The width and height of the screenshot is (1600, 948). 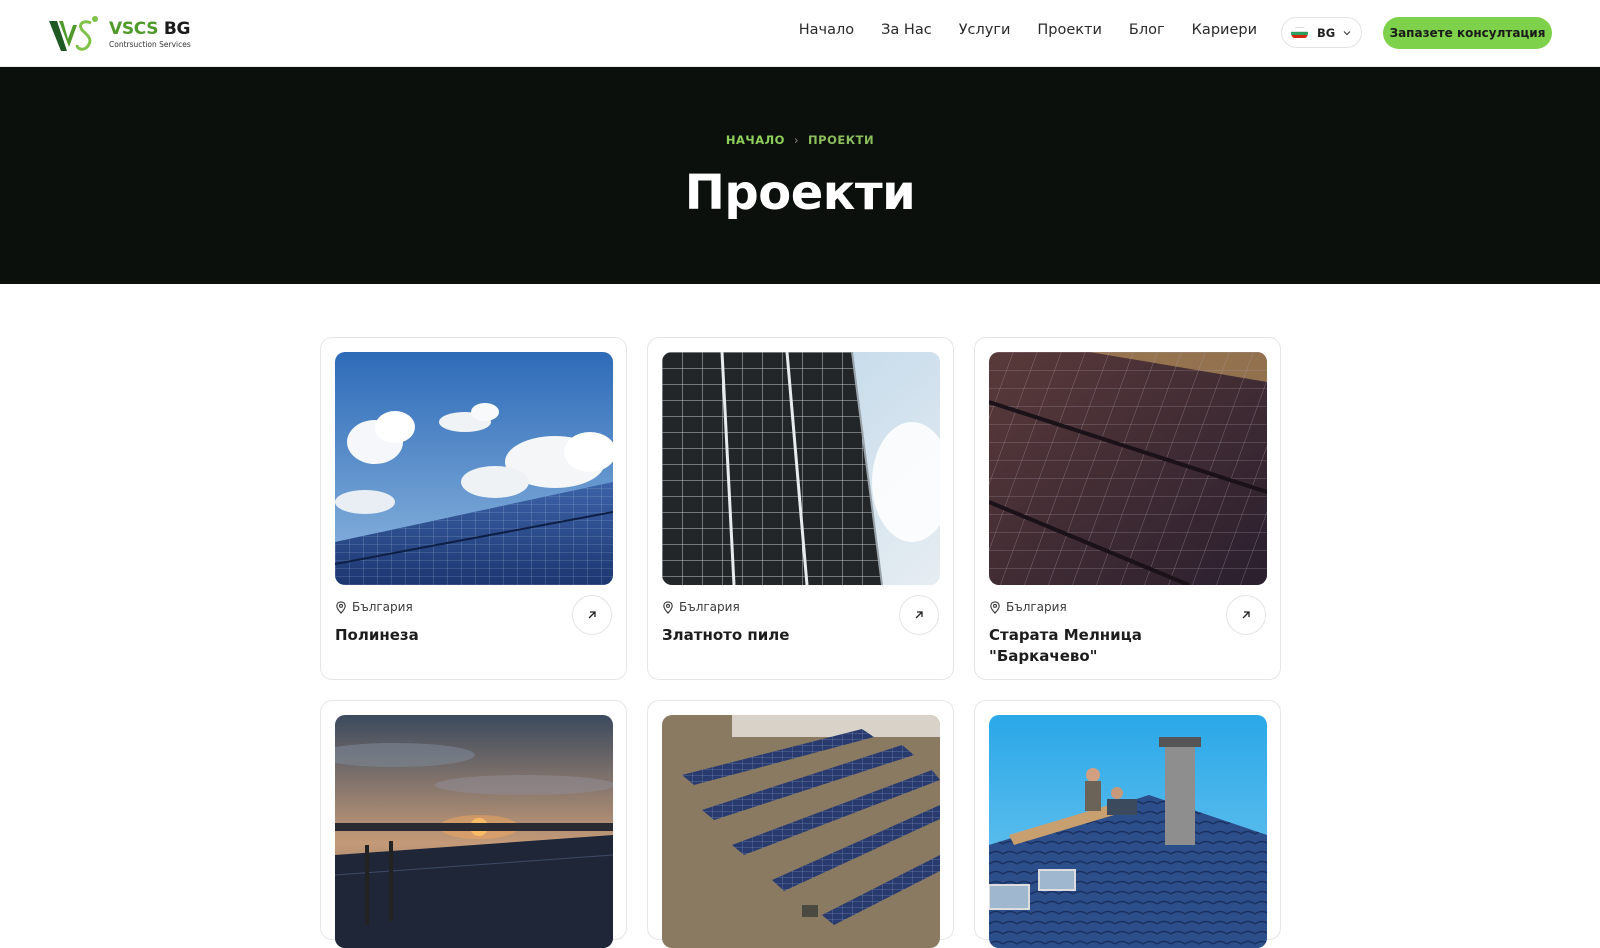 I want to click on nav-item-careers: Кариери, so click(x=1224, y=30).